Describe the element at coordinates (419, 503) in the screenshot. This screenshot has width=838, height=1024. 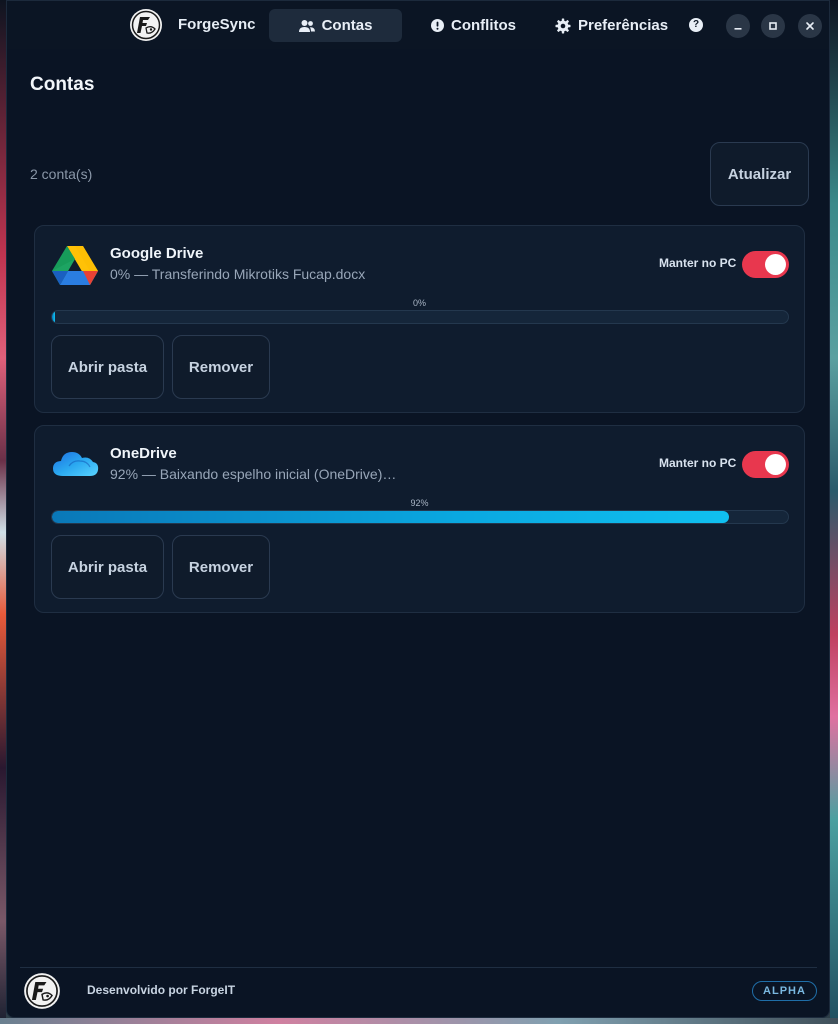
I see `progress-percent: 92%` at that location.